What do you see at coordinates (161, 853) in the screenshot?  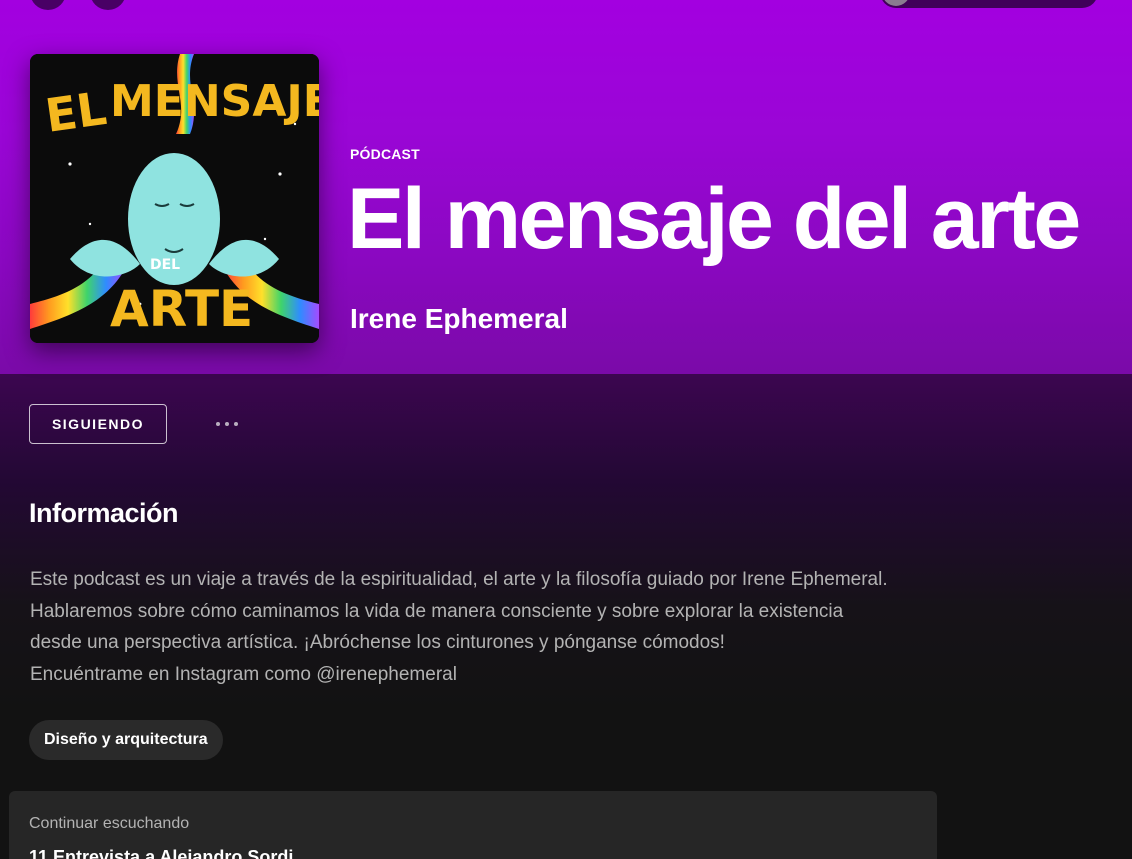 I see `episode-title: 11 Entrevista a Alejandro Sordi` at bounding box center [161, 853].